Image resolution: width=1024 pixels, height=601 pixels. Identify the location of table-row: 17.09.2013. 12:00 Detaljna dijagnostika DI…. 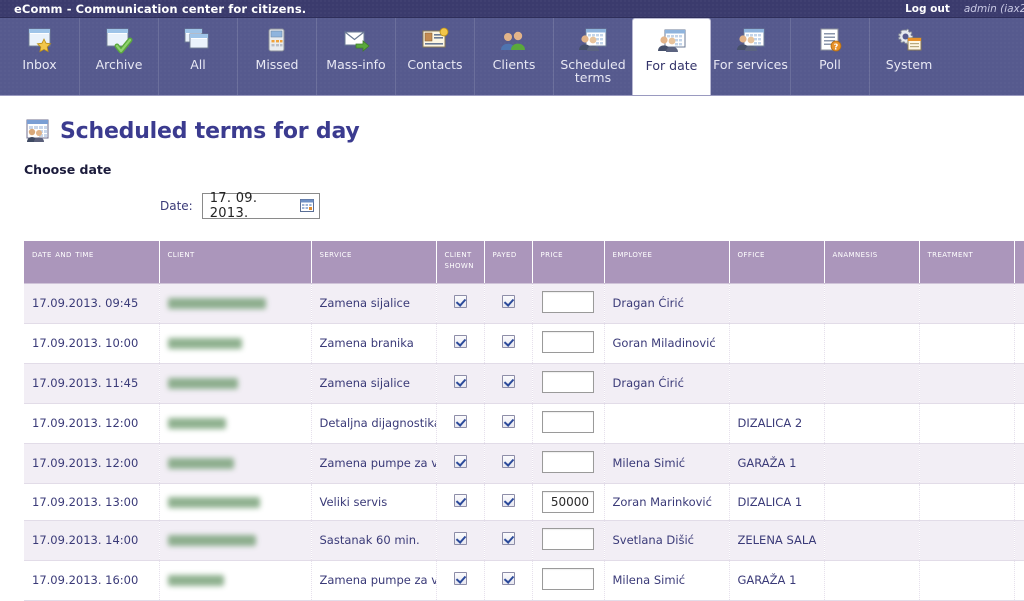
(524, 423).